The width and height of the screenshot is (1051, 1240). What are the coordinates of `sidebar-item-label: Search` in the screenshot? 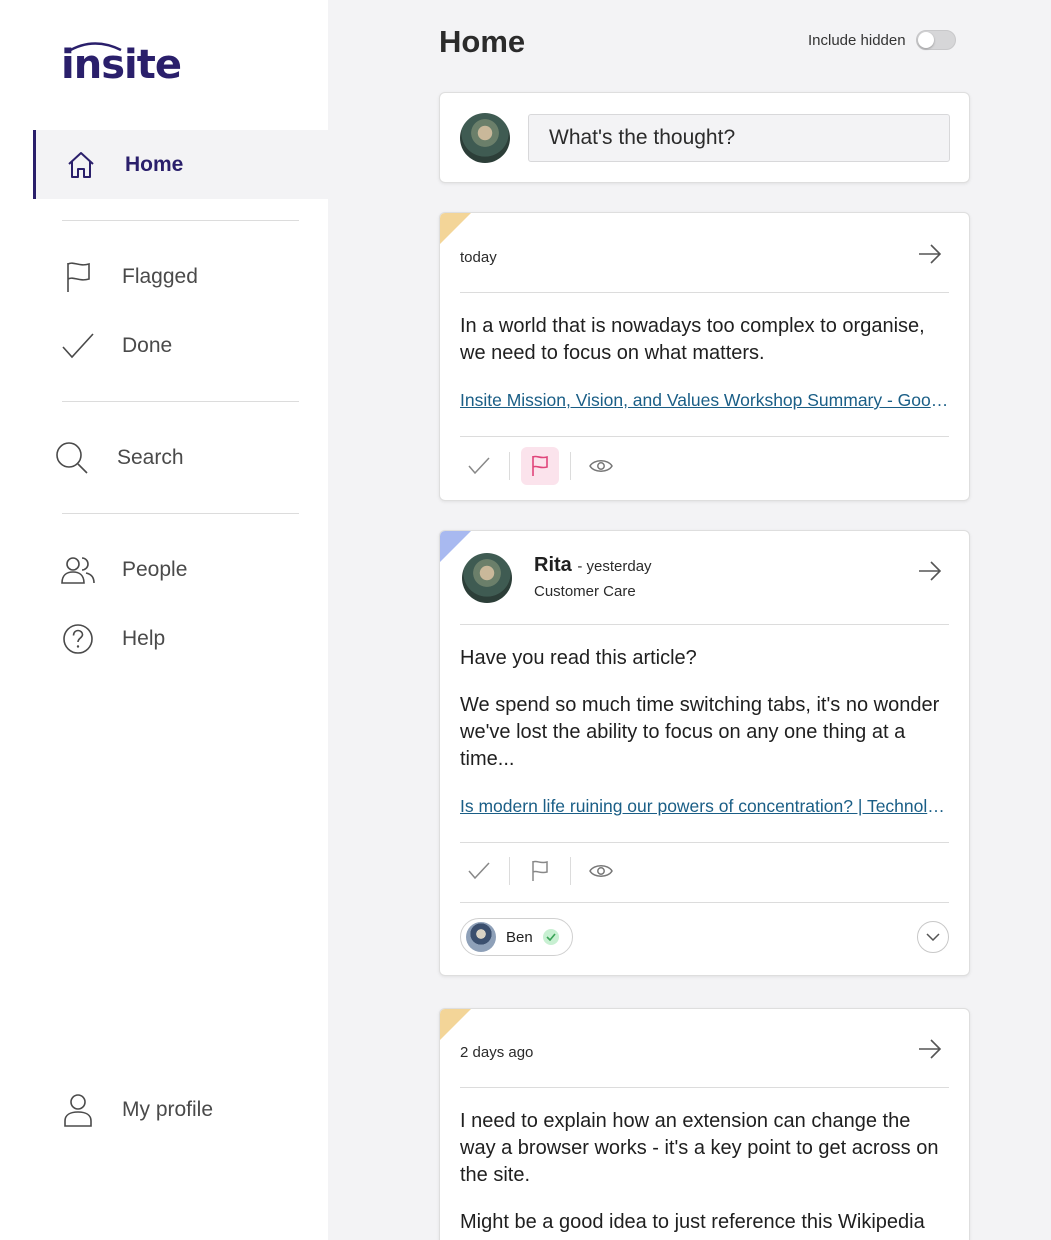 It's located at (150, 457).